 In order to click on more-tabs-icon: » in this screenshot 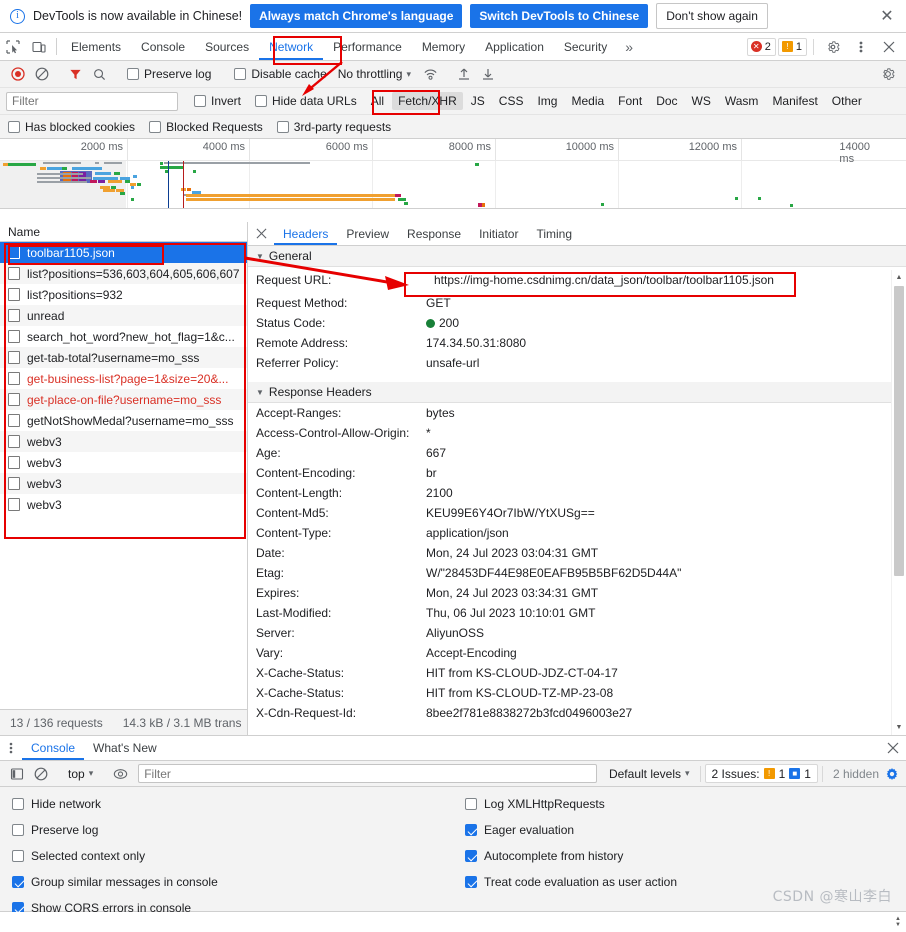, I will do `click(629, 46)`.